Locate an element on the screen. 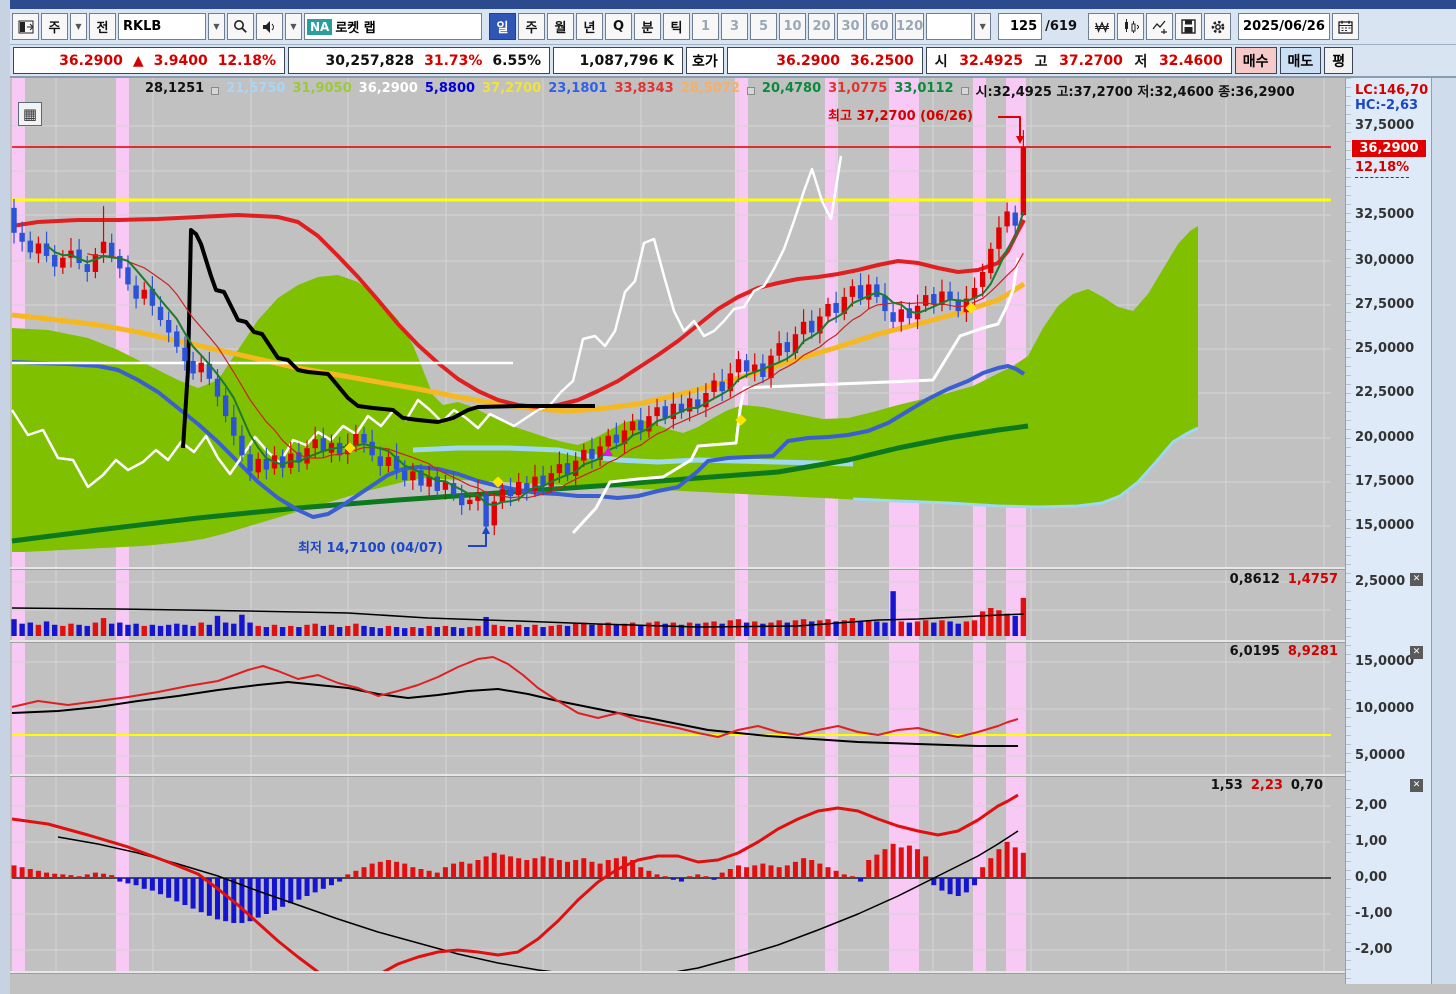 The image size is (1456, 994). axis-tick-label: 5,0000 is located at coordinates (1380, 755).